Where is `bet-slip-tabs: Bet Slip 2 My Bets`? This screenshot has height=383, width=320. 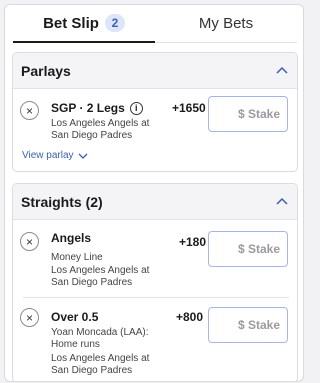 bet-slip-tabs: Bet Slip 2 My Bets is located at coordinates (154, 24).